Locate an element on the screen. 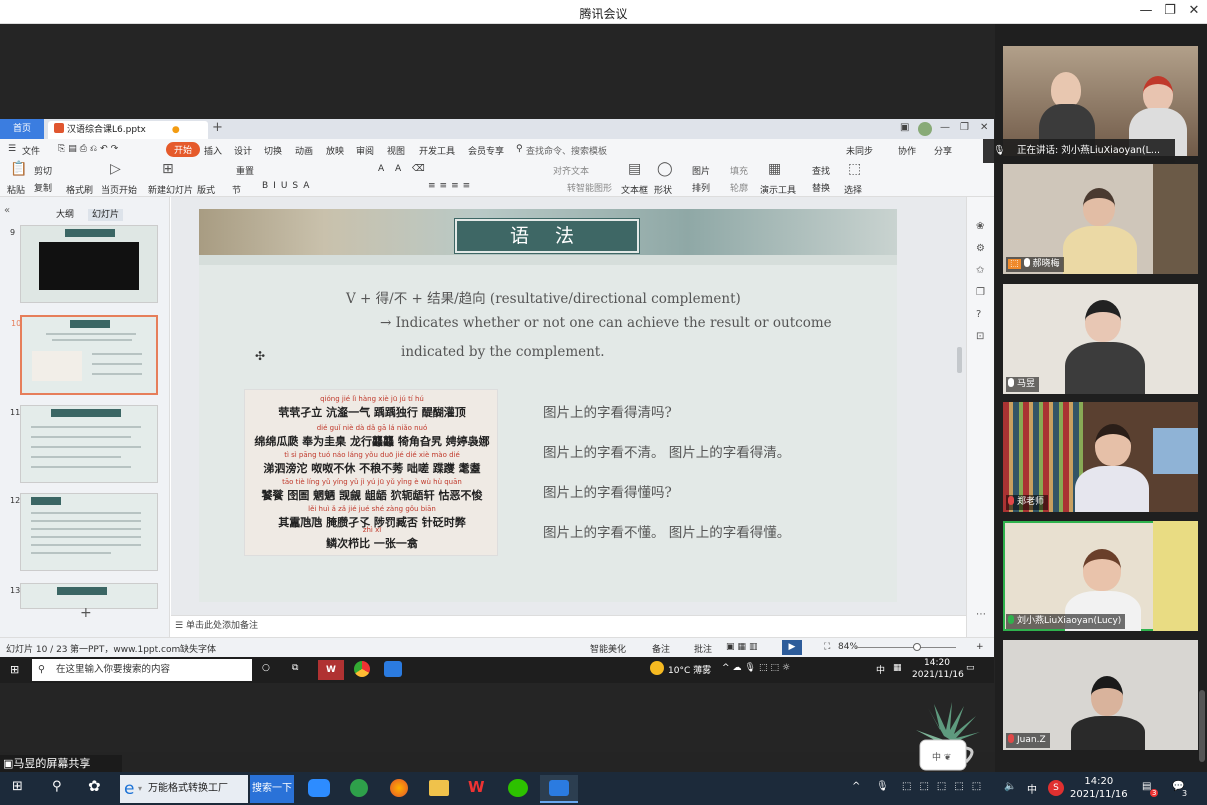 The width and height of the screenshot is (1207, 805). select-button: 选择 is located at coordinates (853, 189).